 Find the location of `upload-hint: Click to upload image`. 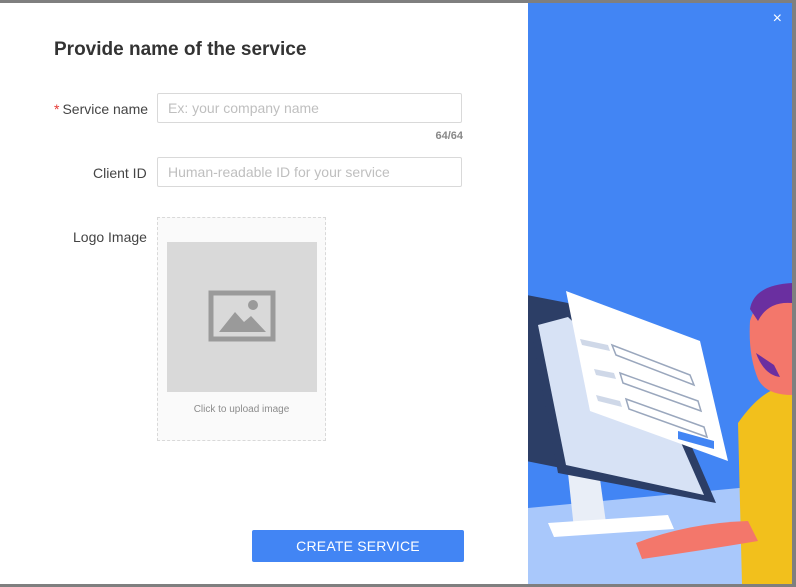

upload-hint: Click to upload image is located at coordinates (241, 409).